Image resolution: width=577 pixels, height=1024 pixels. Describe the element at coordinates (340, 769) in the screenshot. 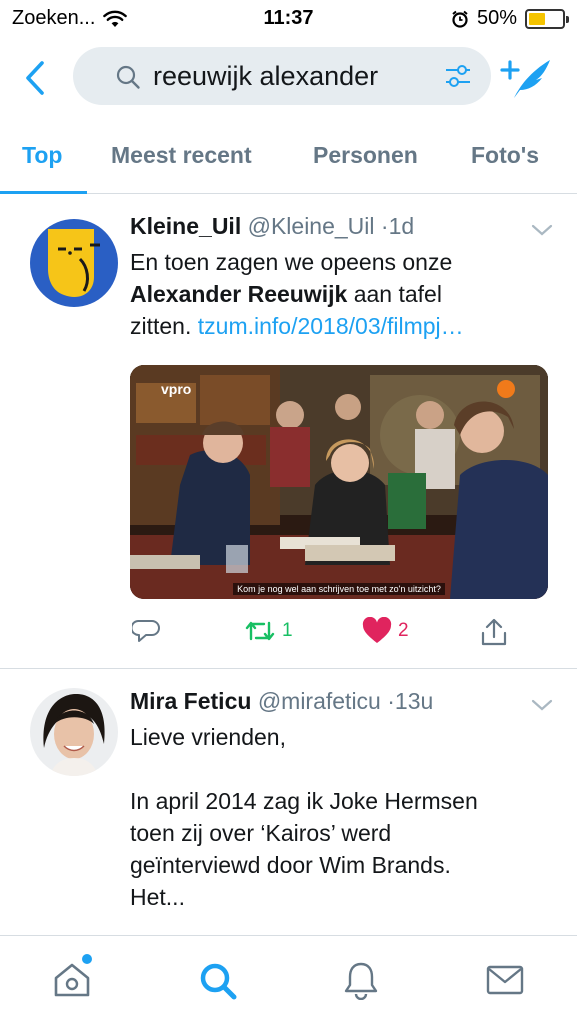

I see `tweet-text-blank` at that location.